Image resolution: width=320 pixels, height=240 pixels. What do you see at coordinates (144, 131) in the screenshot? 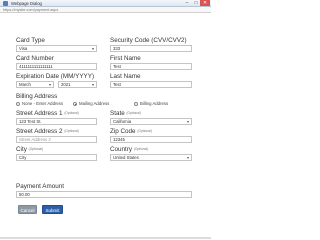
I see `zip-optional: (Optional)` at bounding box center [144, 131].